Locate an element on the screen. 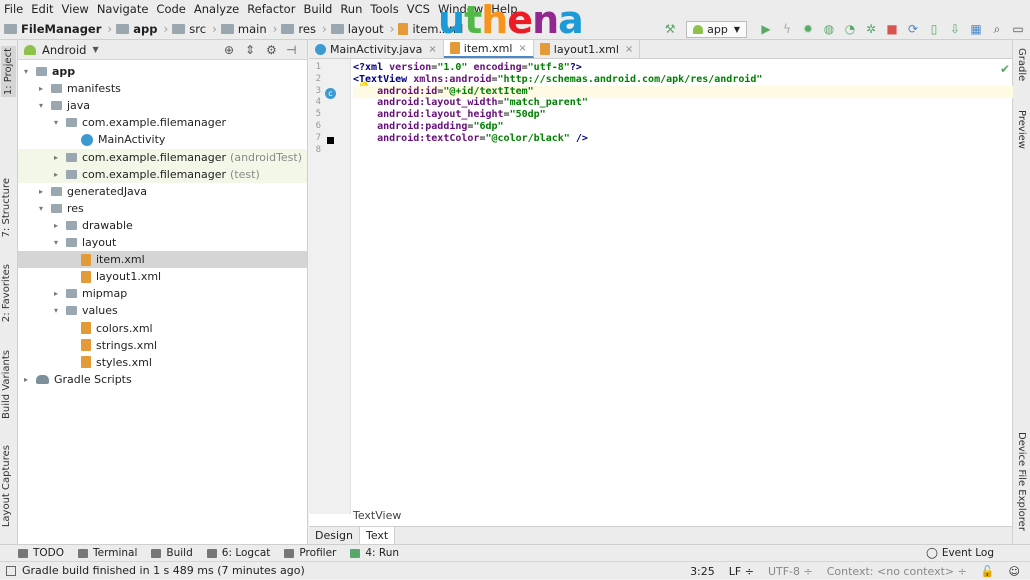  tool-run: 4: Run is located at coordinates (374, 553).